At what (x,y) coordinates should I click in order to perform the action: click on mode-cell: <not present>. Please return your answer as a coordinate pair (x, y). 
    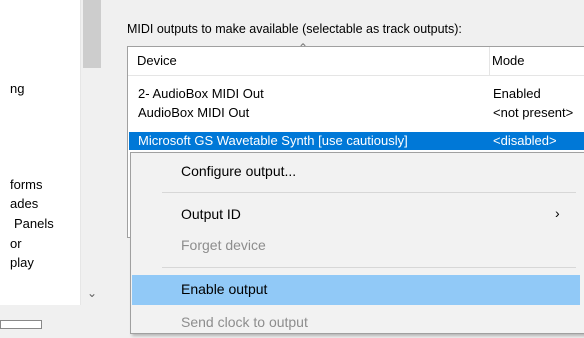
    Looking at the image, I should click on (533, 112).